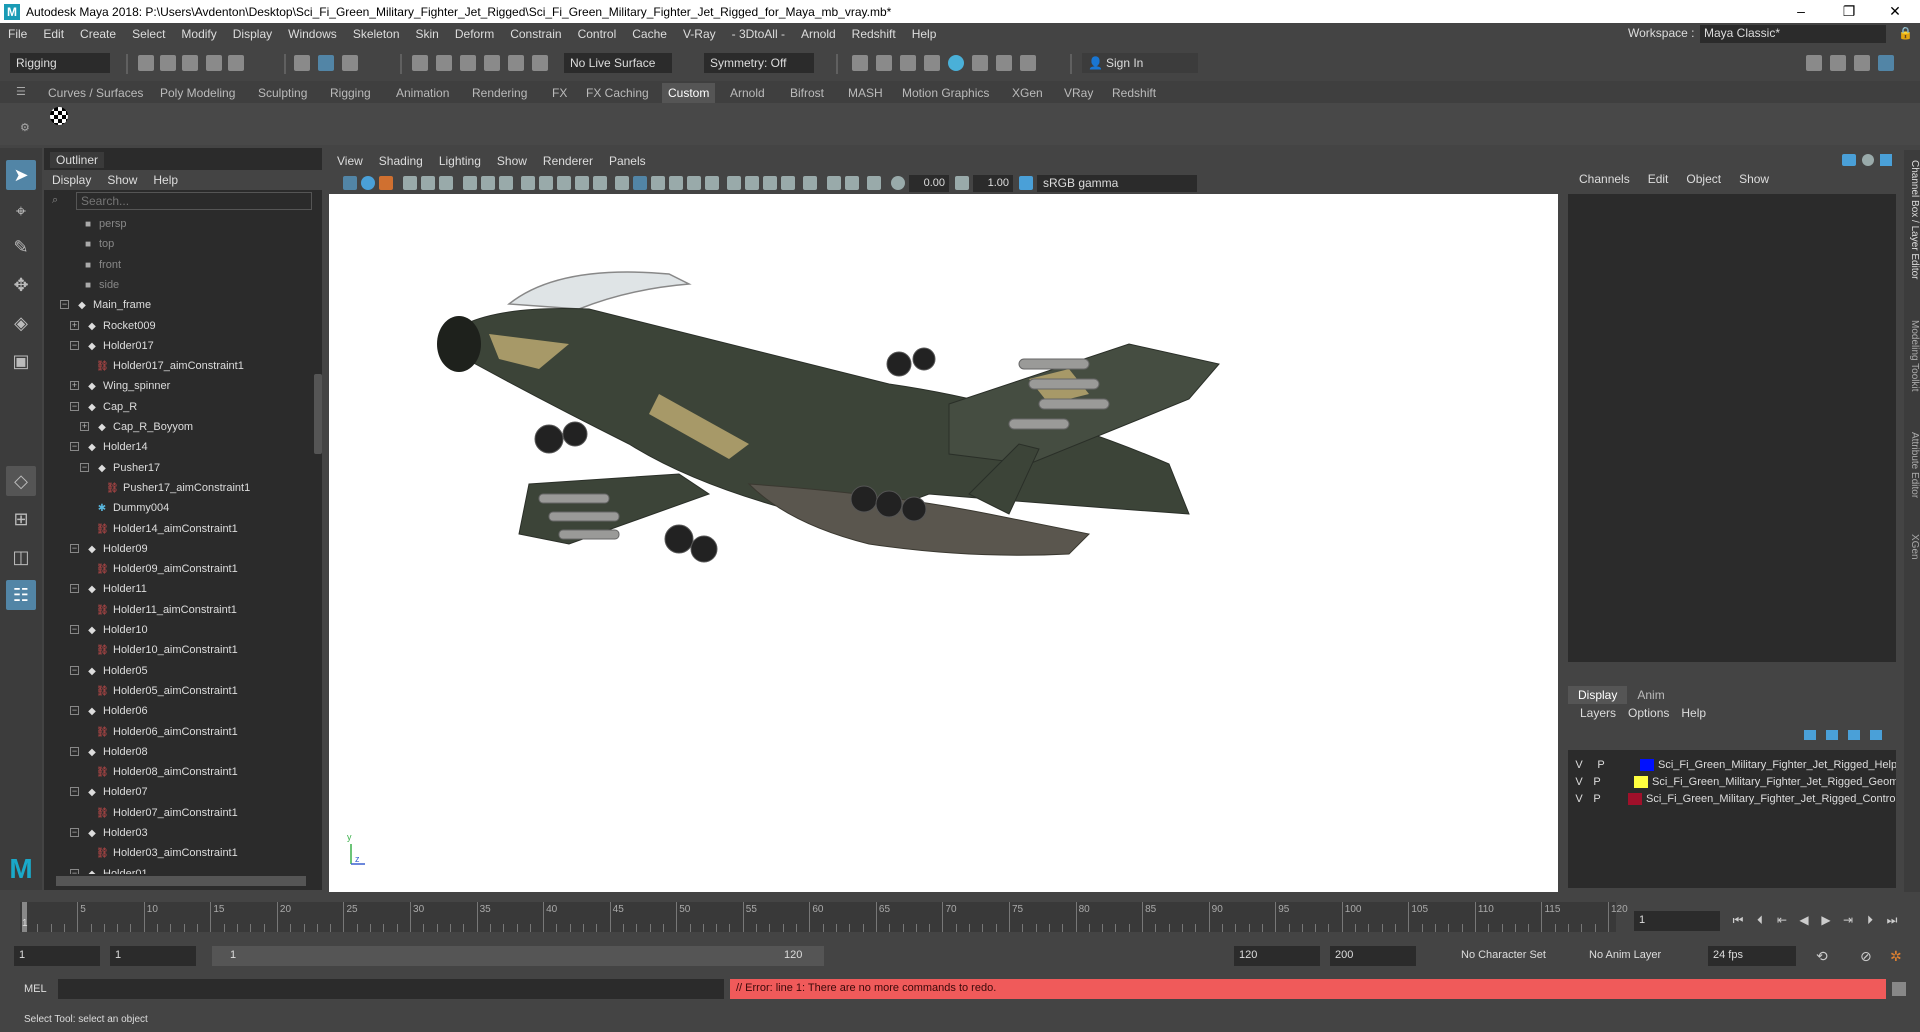  Describe the element at coordinates (1658, 179) in the screenshot. I see `channel-box-menu-edit: Edit` at that location.